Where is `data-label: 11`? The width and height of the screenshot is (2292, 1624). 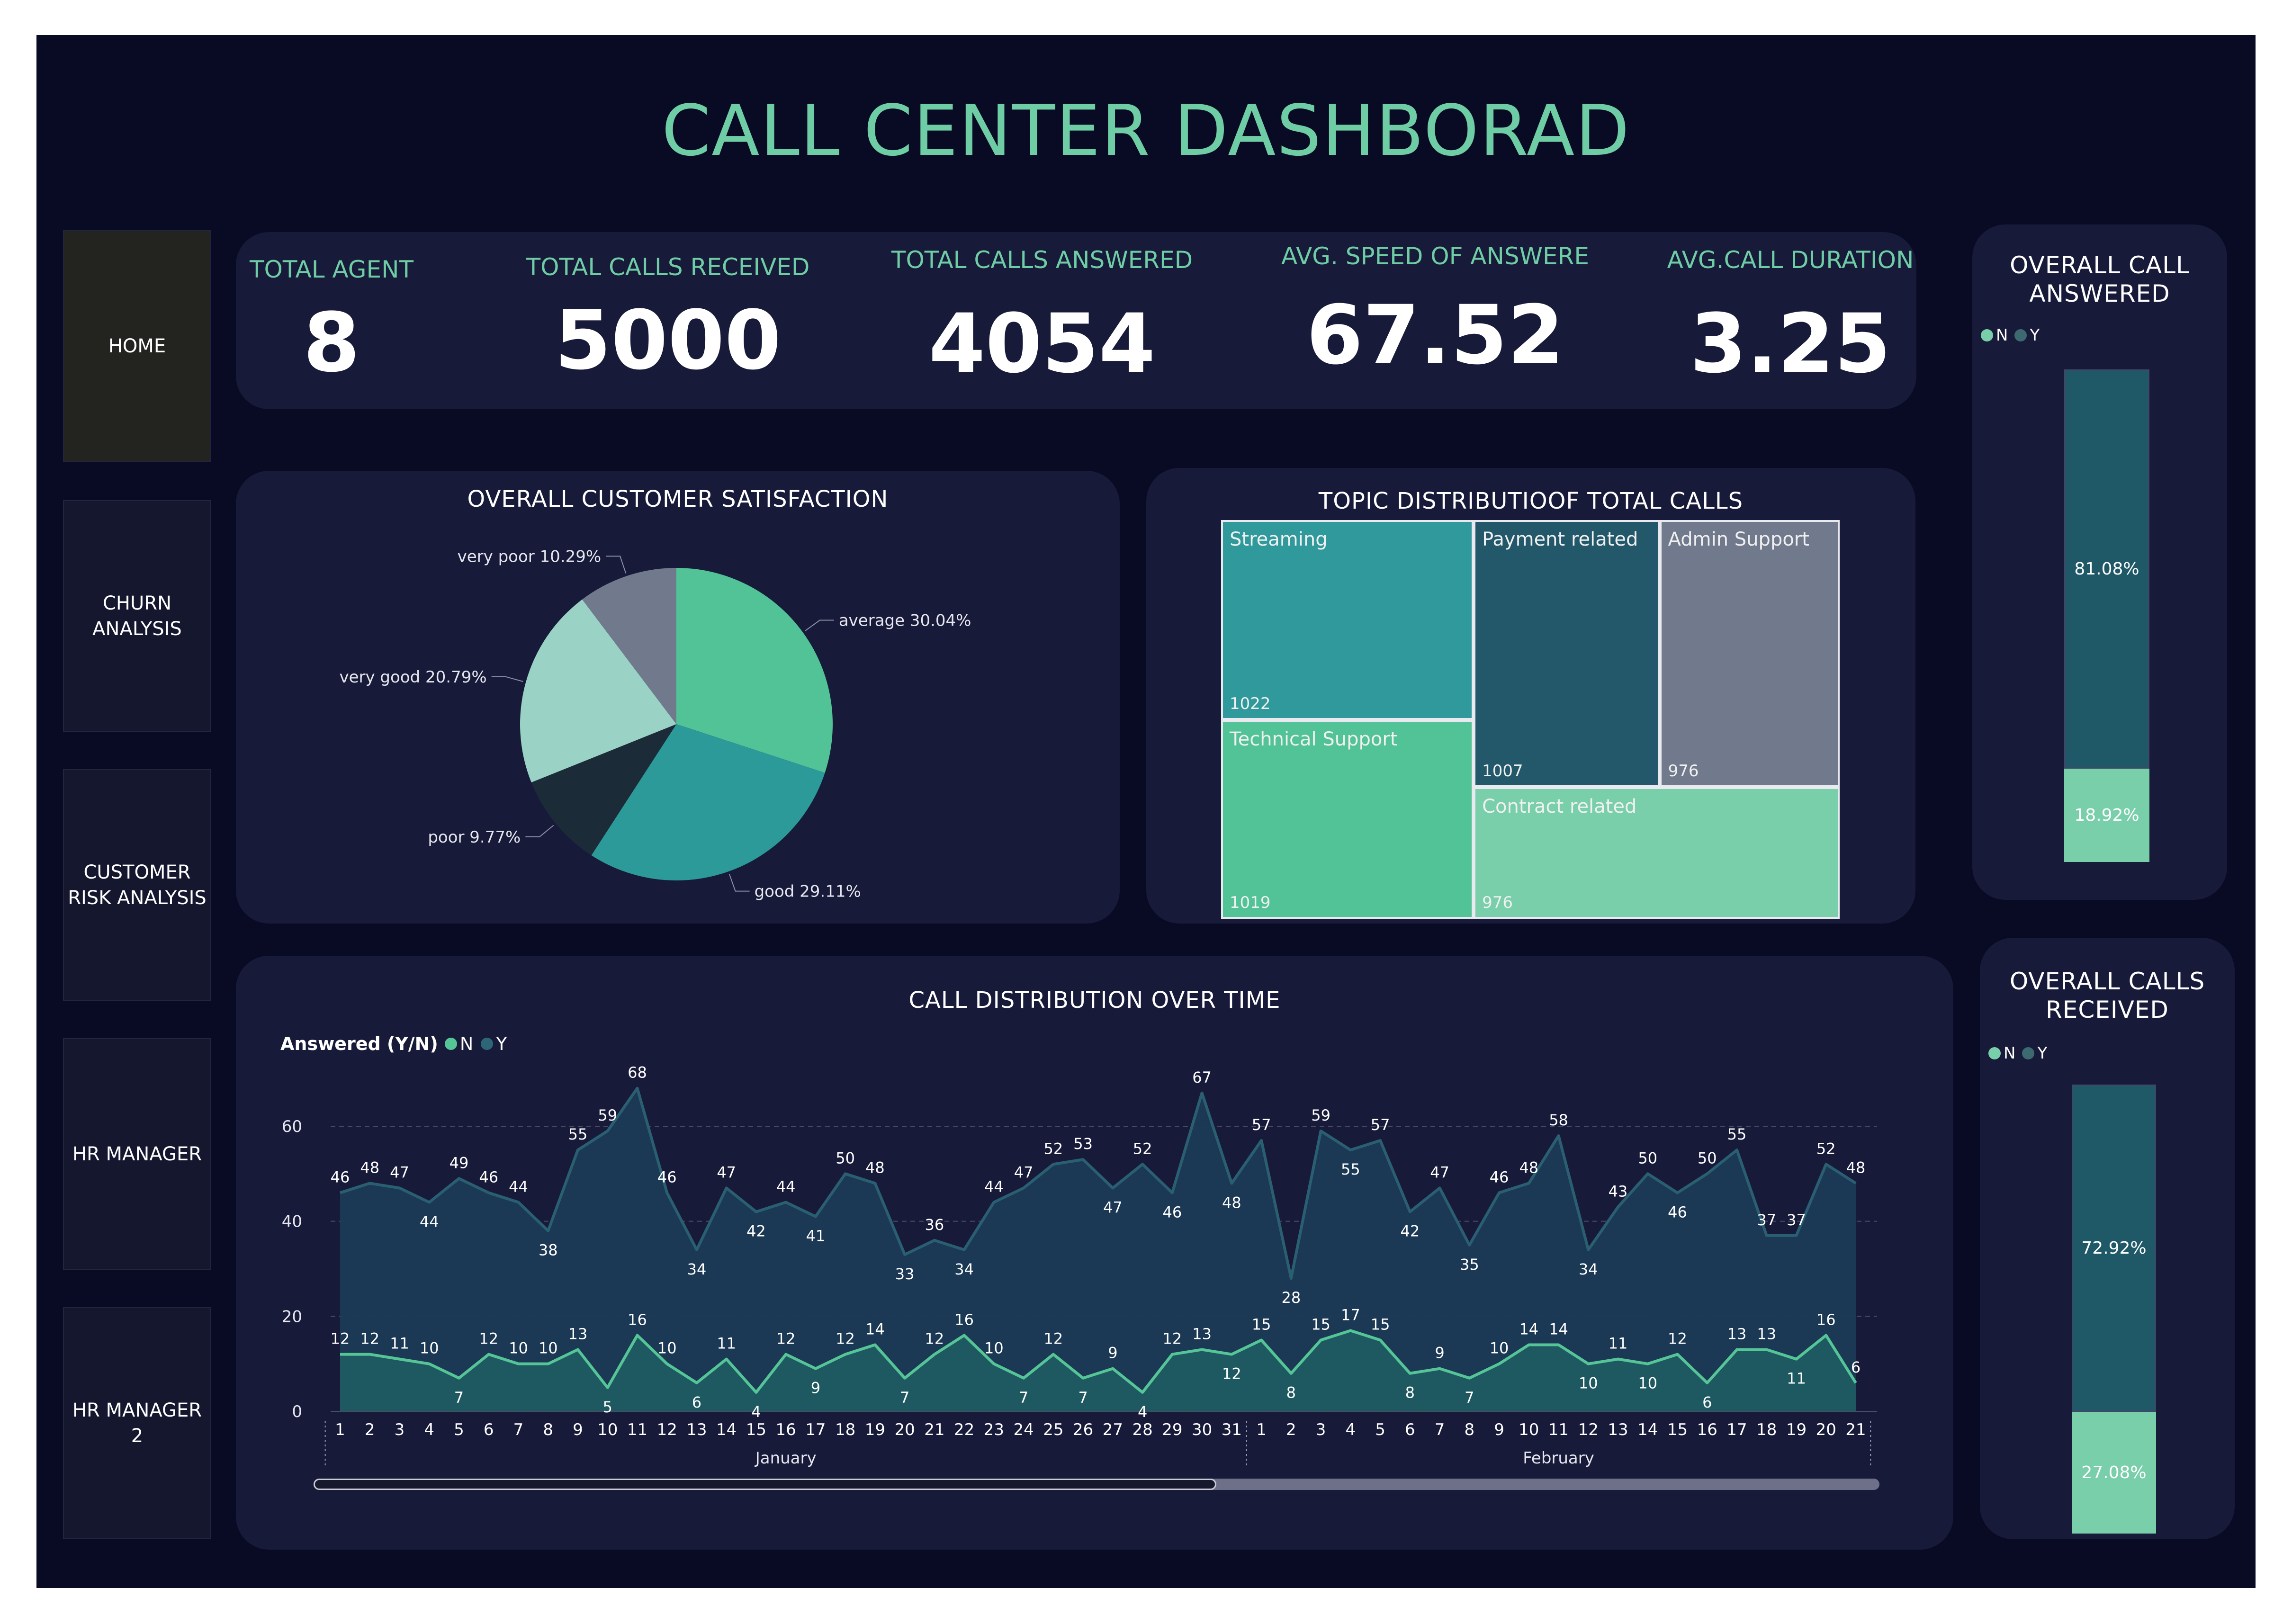 data-label: 11 is located at coordinates (726, 1344).